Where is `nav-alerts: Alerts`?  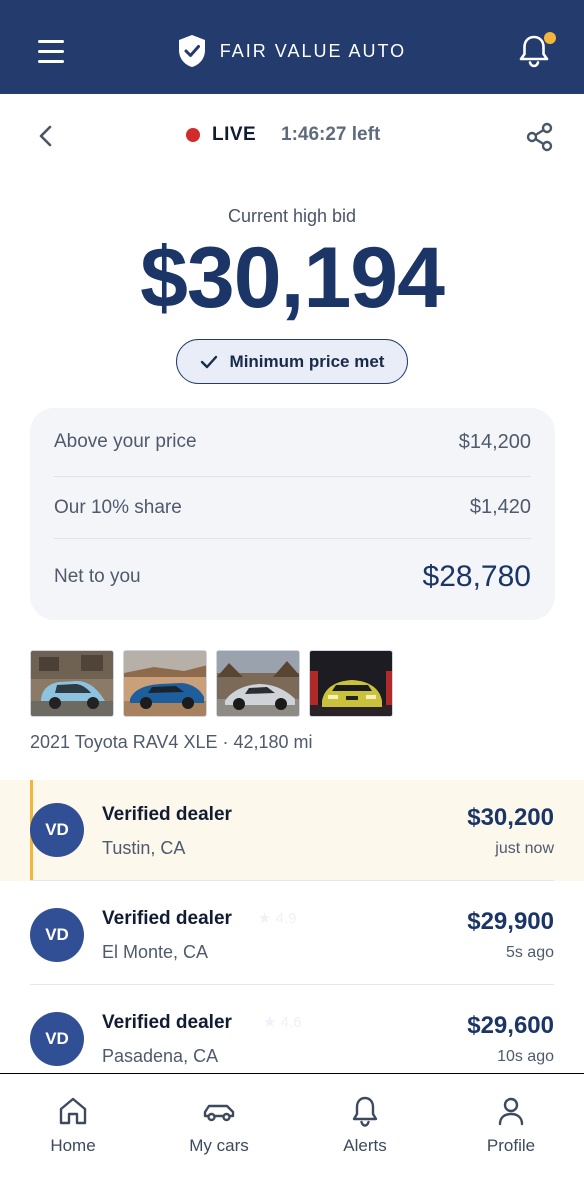 nav-alerts: Alerts is located at coordinates (365, 1127).